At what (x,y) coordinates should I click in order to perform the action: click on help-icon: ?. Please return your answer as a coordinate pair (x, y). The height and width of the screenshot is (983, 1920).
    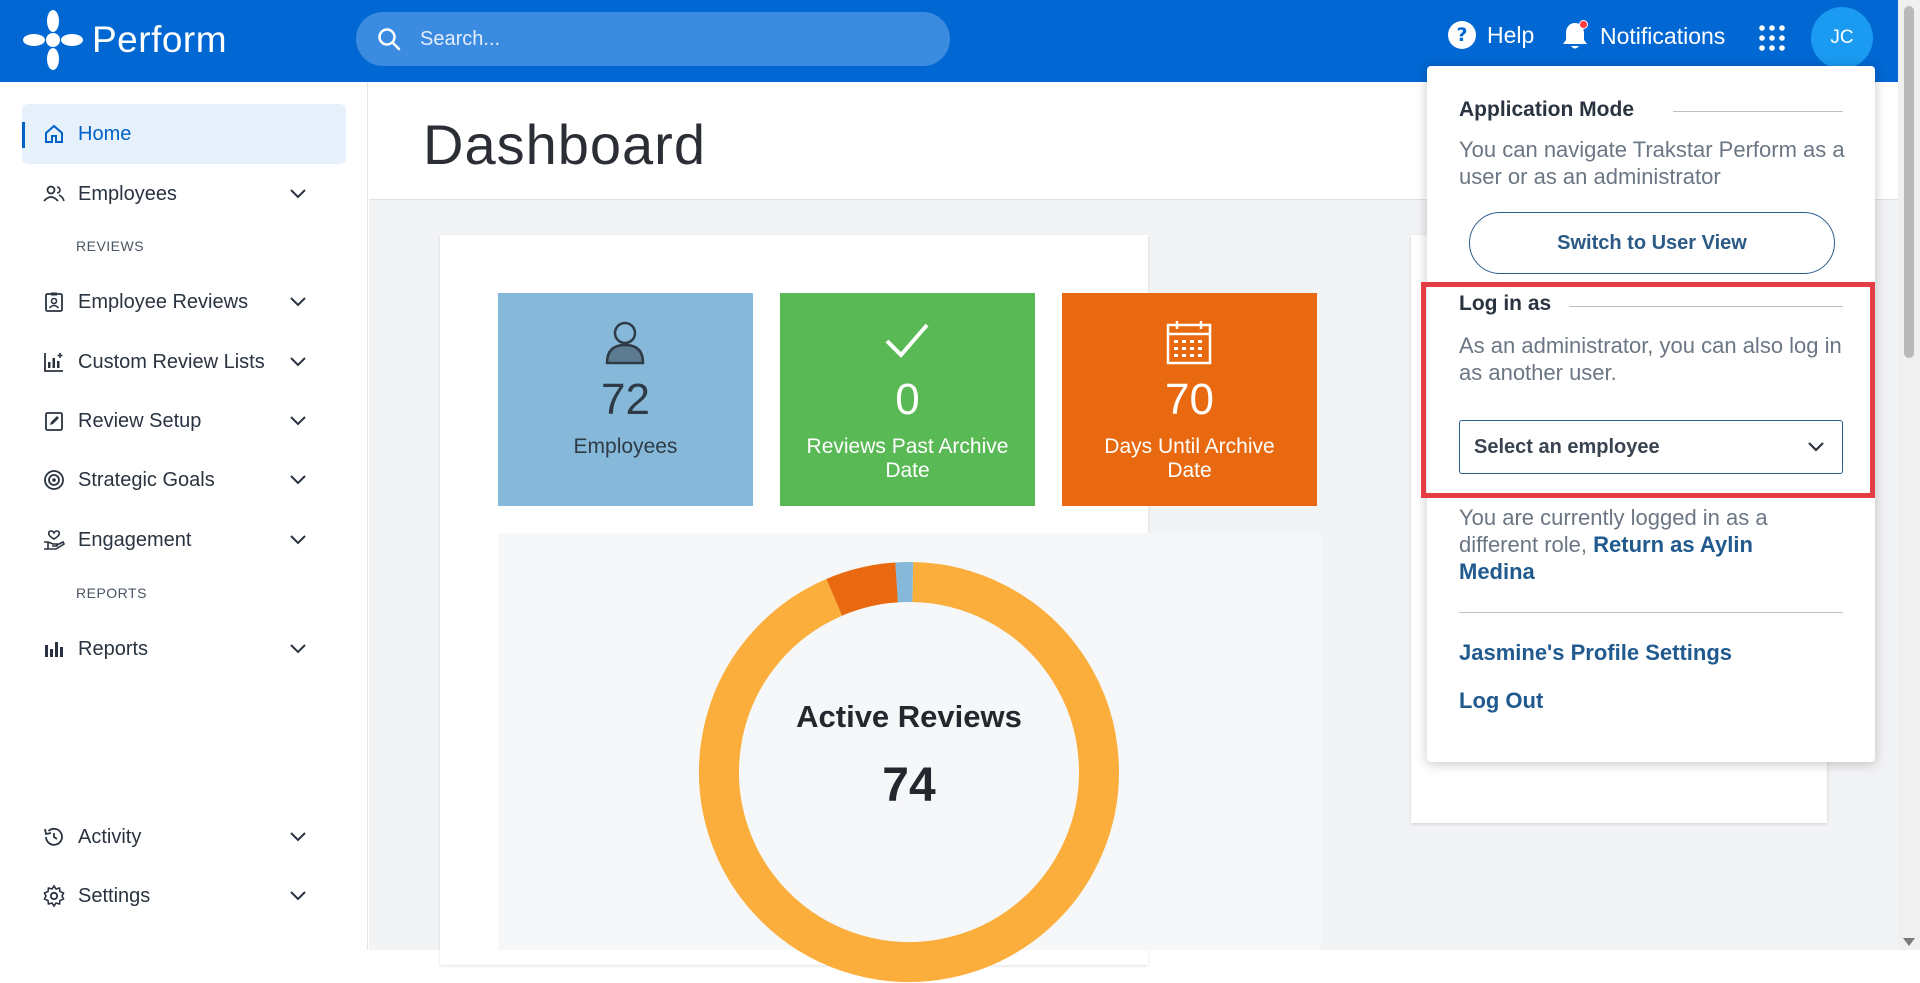
    Looking at the image, I should click on (1462, 35).